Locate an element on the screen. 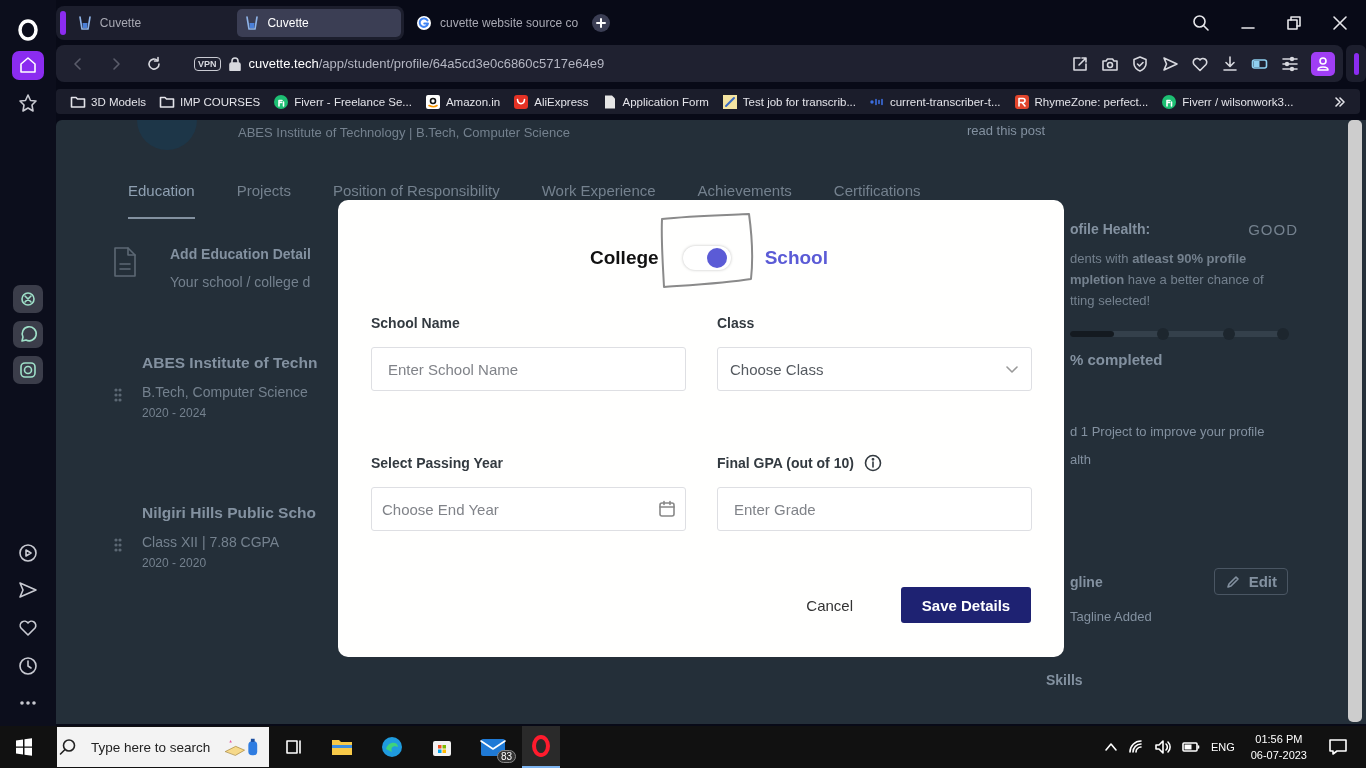 This screenshot has height=768, width=1366. scrollbar is located at coordinates (1355, 421).